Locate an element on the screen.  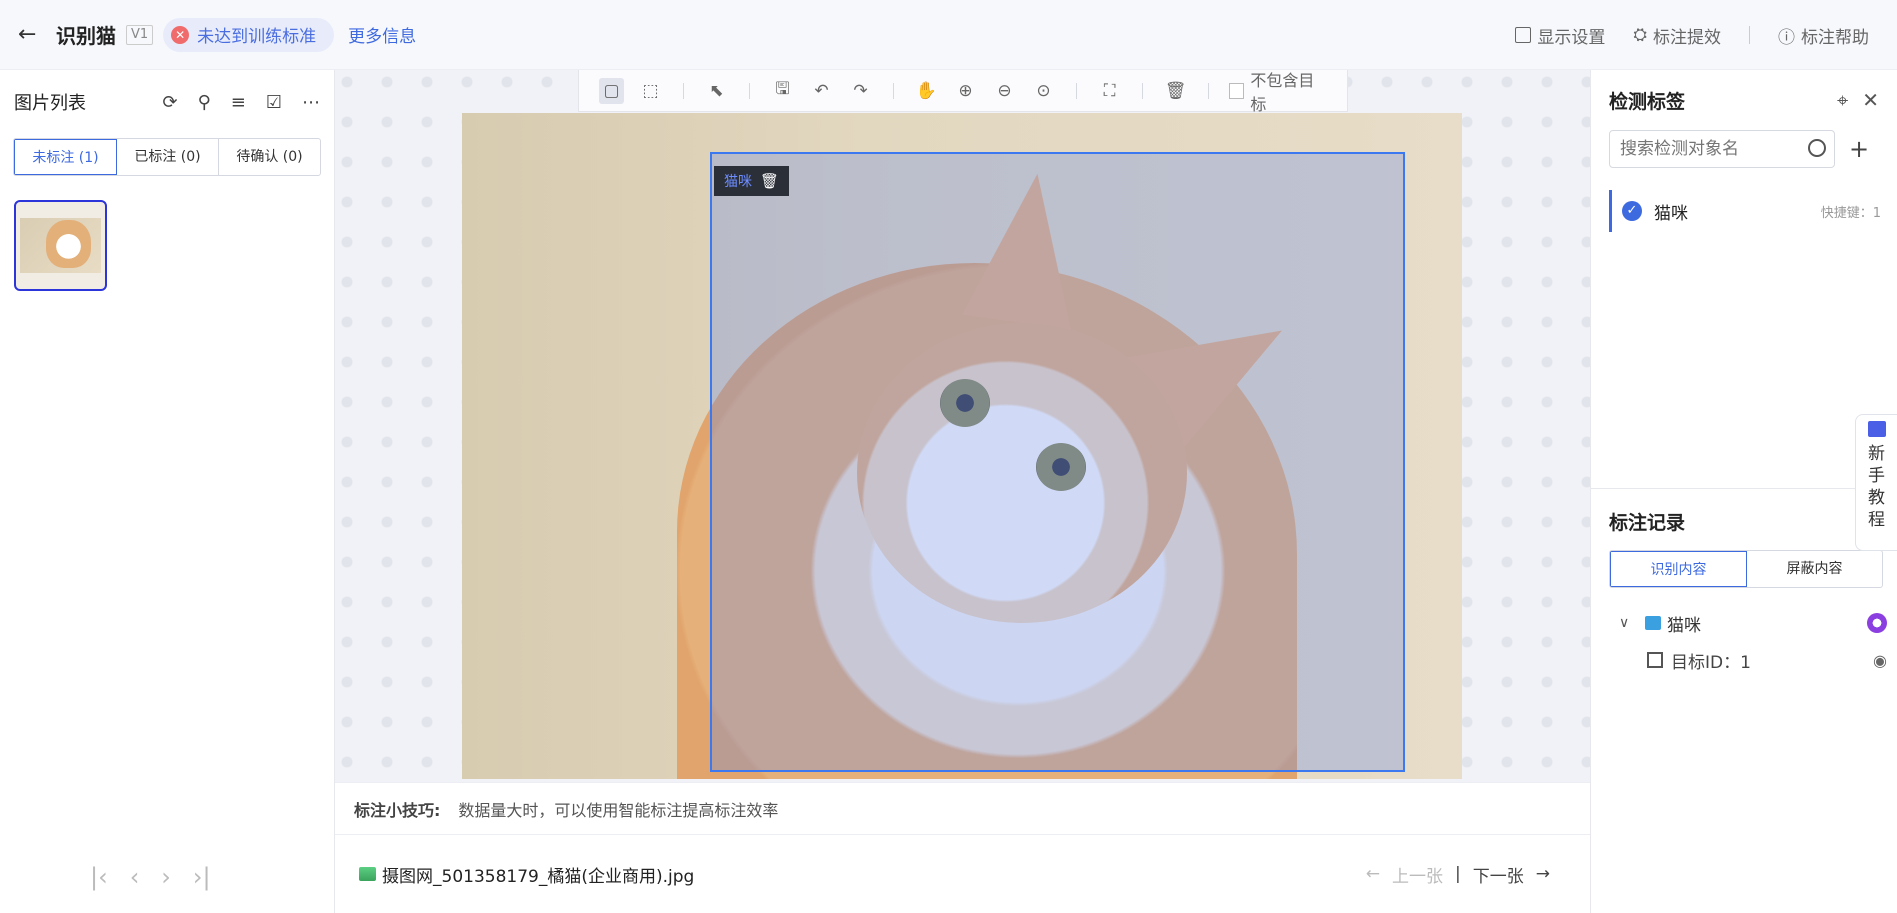
label-name: 猫咪 is located at coordinates (1671, 213).